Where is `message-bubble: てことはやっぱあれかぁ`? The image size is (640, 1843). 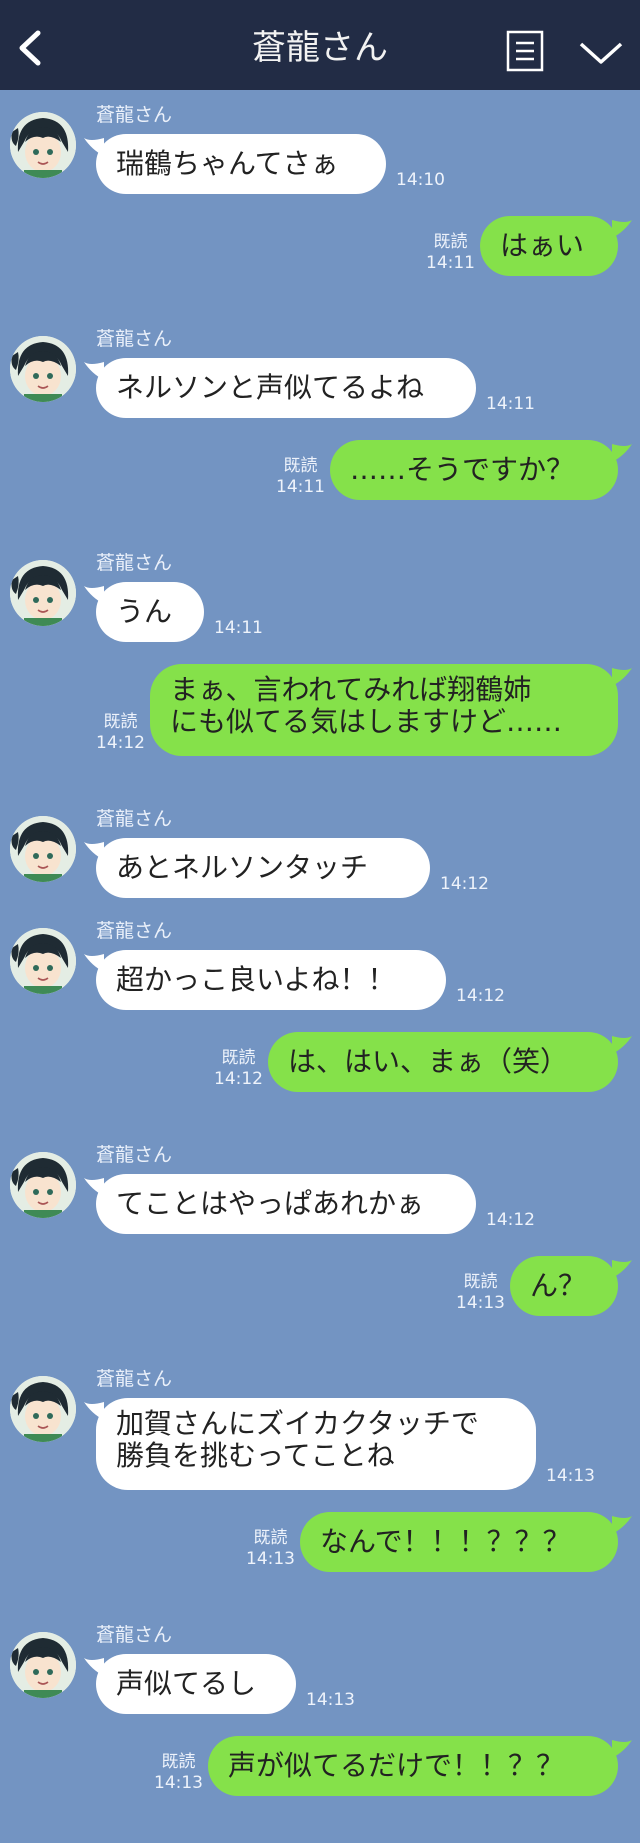
message-bubble: てことはやっぱあれかぁ is located at coordinates (286, 1204).